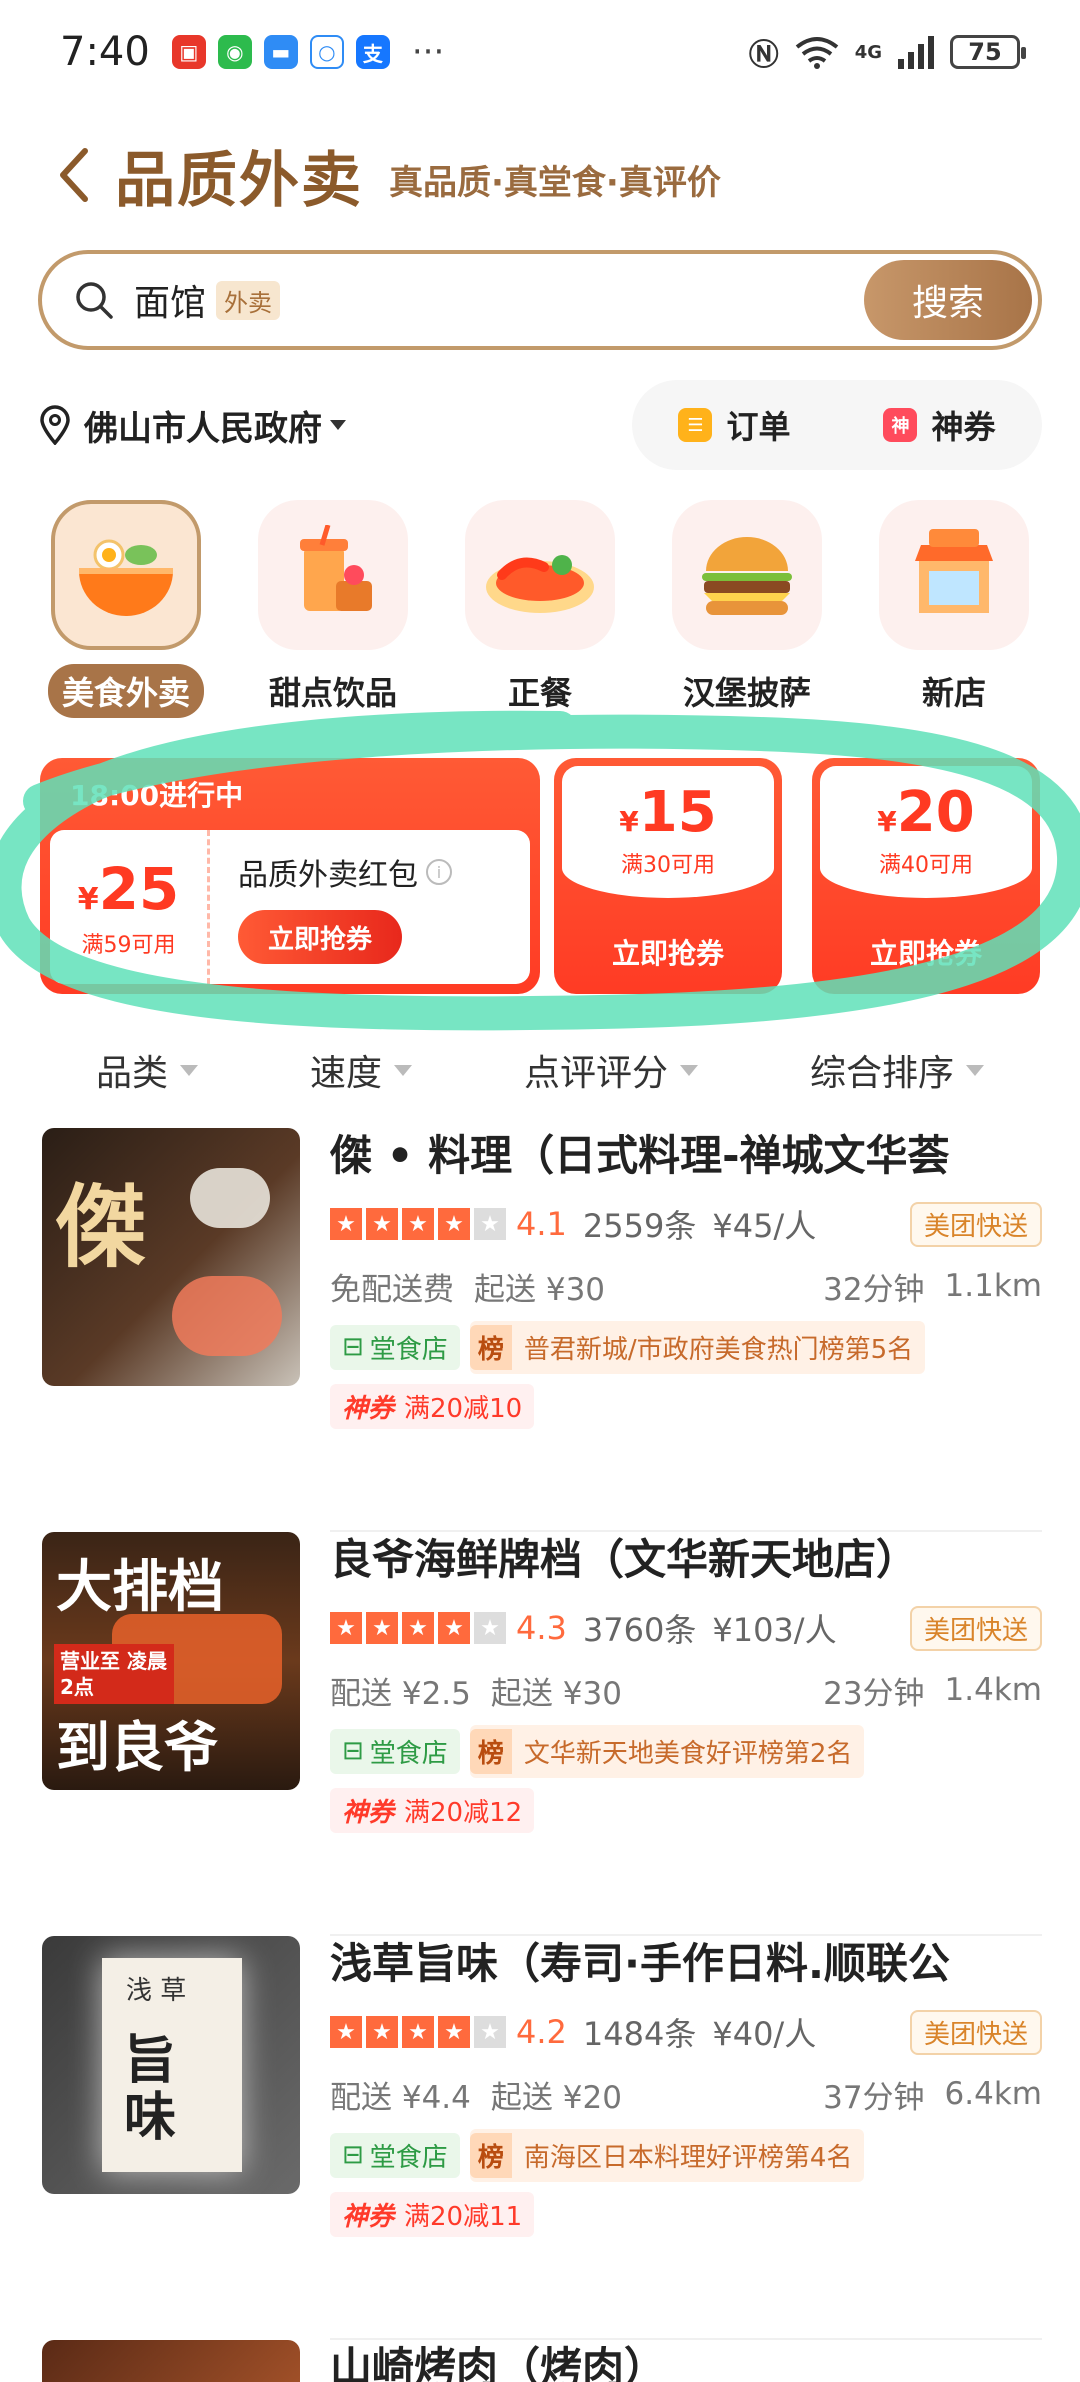 This screenshot has height=2382, width=1080. What do you see at coordinates (697, 1347) in the screenshot?
I see `ranking-tag: 榜普君新城/市政府美食热门榜第5名` at bounding box center [697, 1347].